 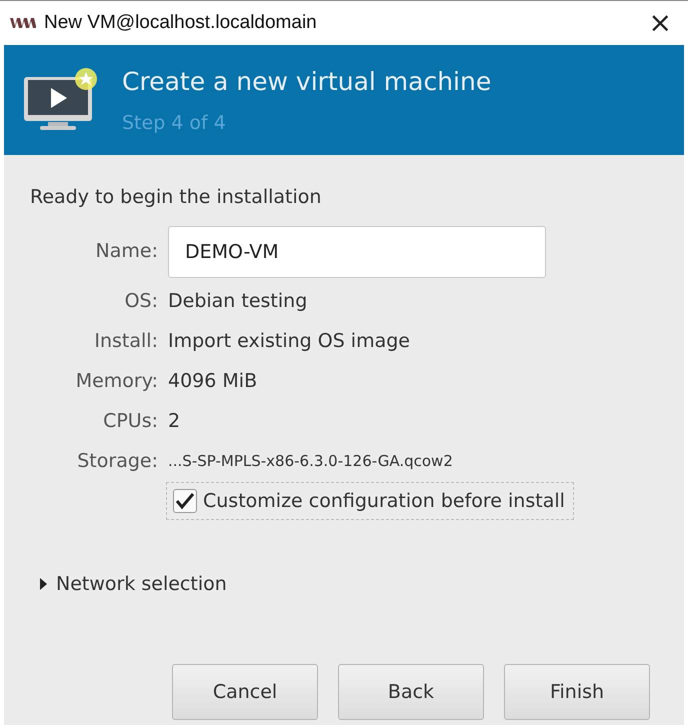 I want to click on field-value: 2, so click(x=174, y=421).